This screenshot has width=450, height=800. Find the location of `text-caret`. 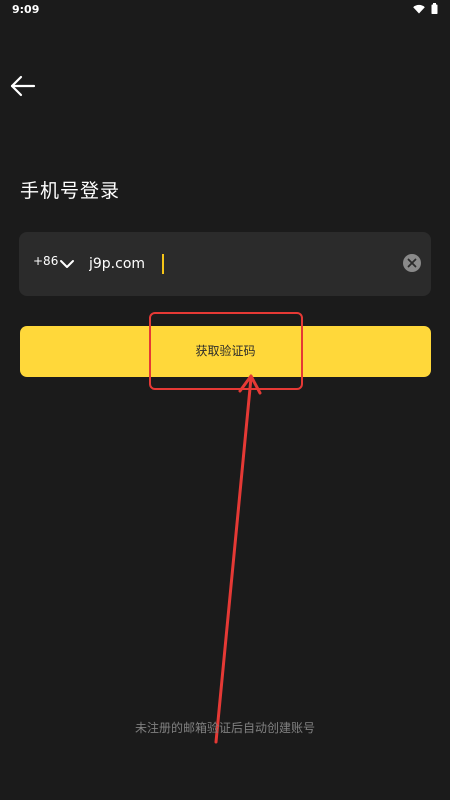

text-caret is located at coordinates (163, 264).